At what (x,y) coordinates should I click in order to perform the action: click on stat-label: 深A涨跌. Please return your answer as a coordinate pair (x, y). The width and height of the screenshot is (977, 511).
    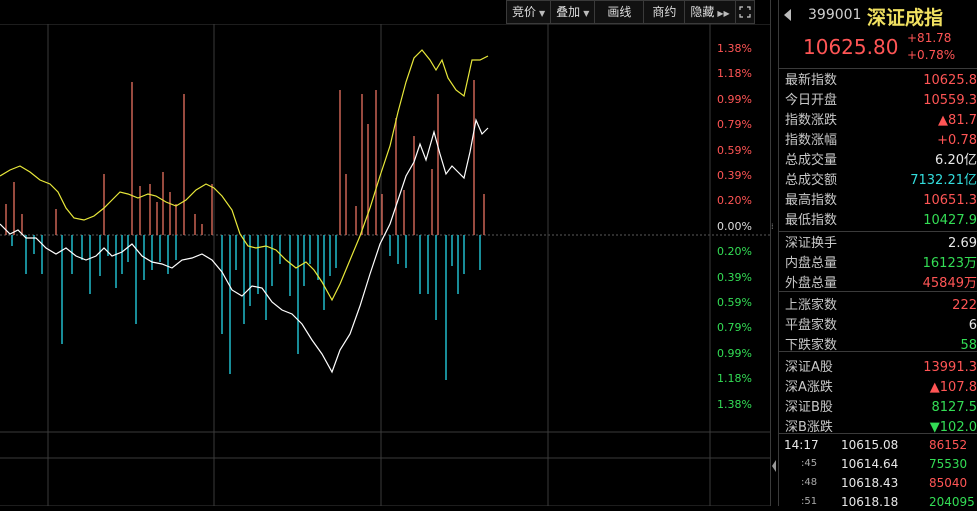
    Looking at the image, I should click on (809, 388).